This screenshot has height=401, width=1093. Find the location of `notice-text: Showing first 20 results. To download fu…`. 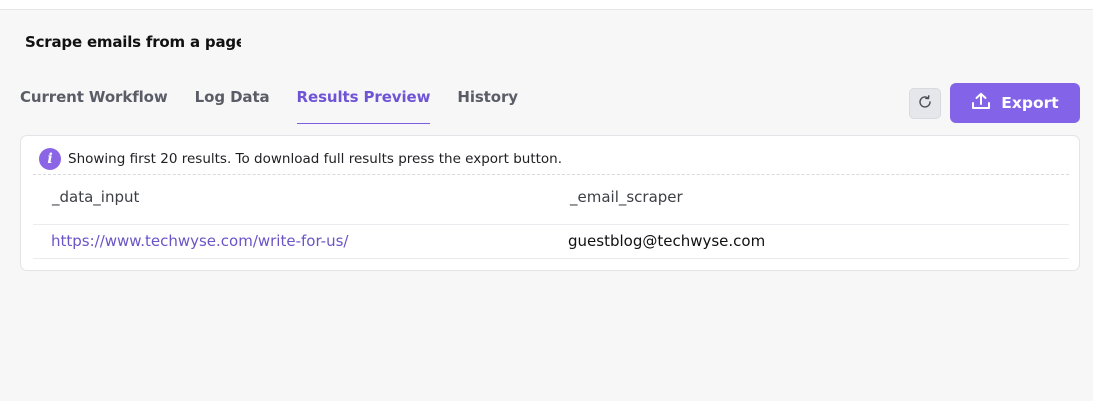

notice-text: Showing first 20 results. To download fu… is located at coordinates (315, 159).